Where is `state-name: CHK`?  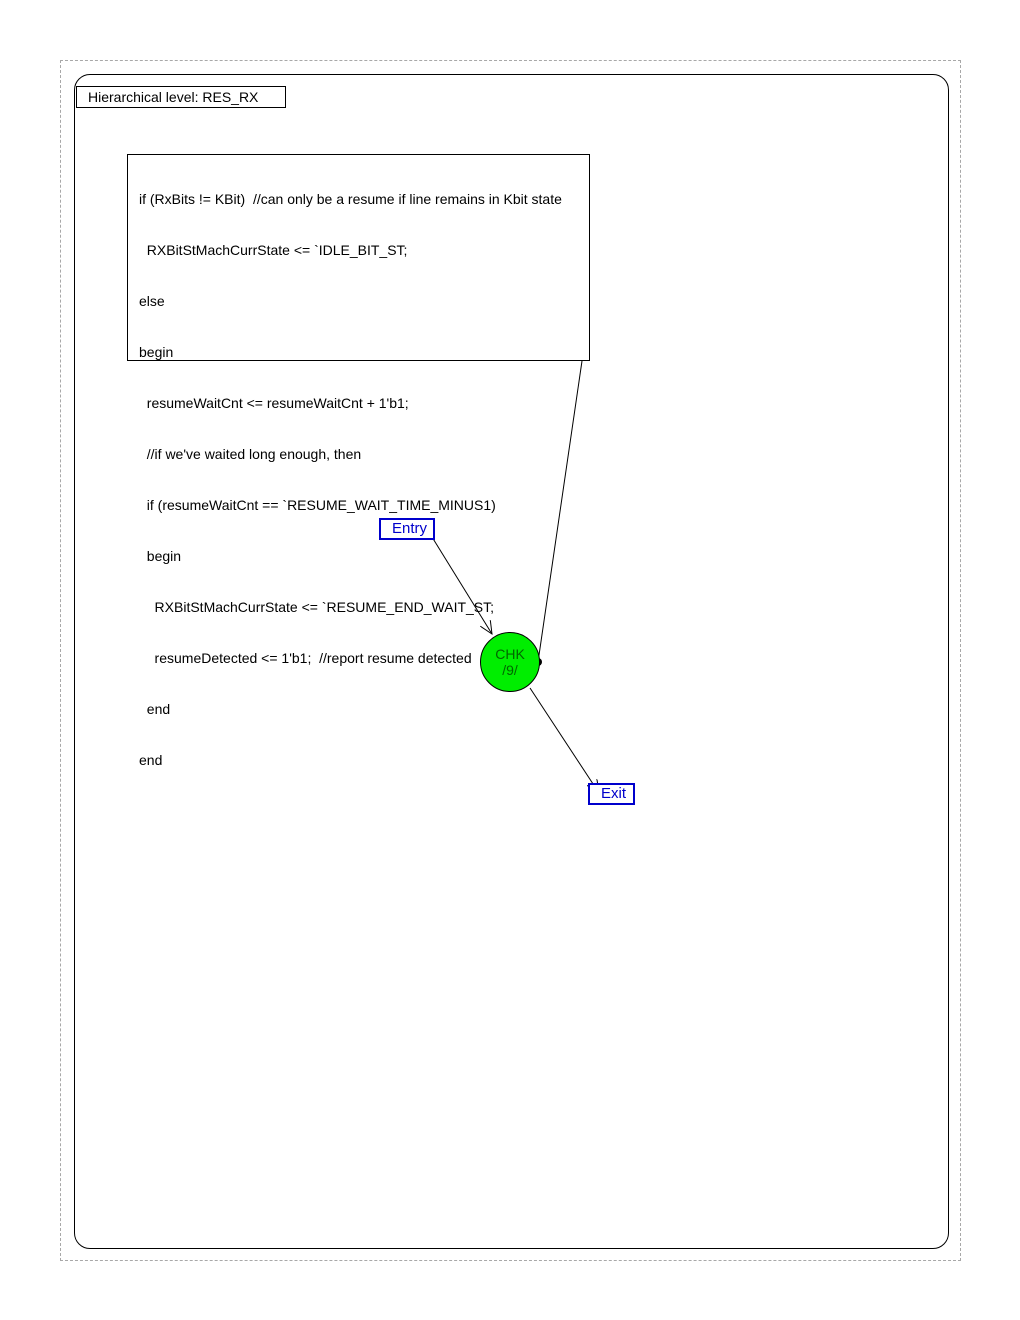
state-name: CHK is located at coordinates (510, 654).